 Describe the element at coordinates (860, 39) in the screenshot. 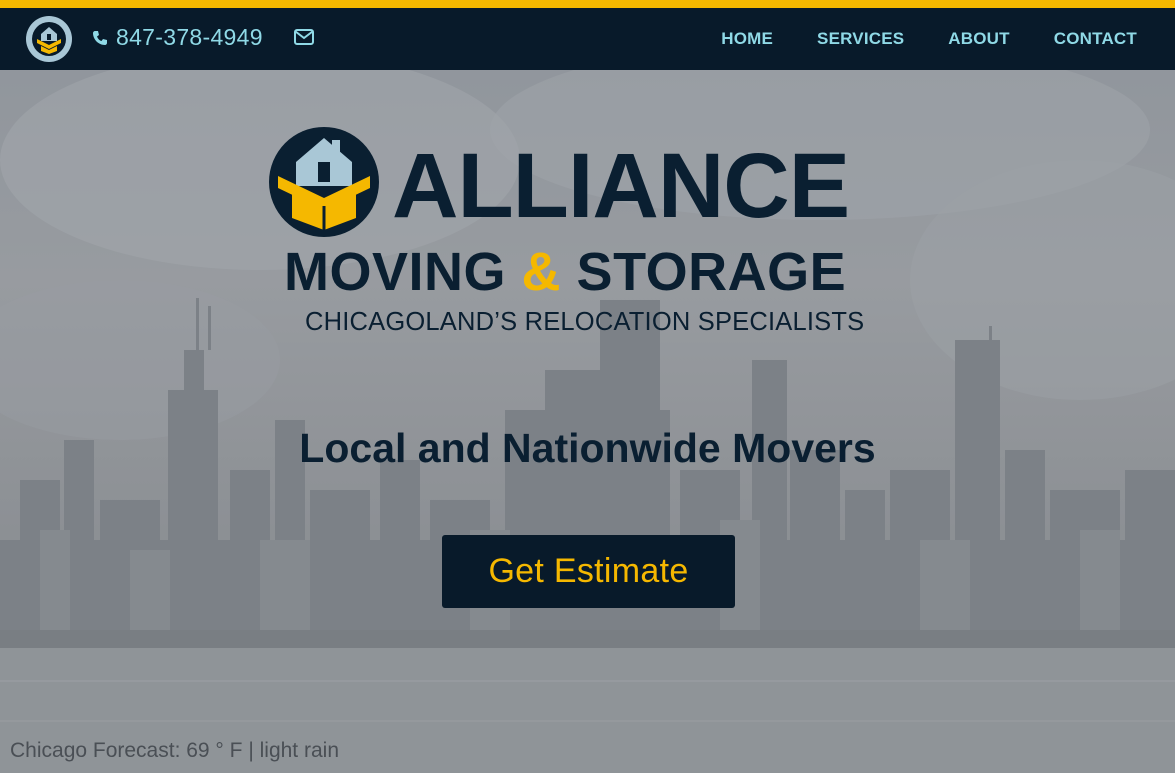

I see `nav-services: SERVICES` at that location.